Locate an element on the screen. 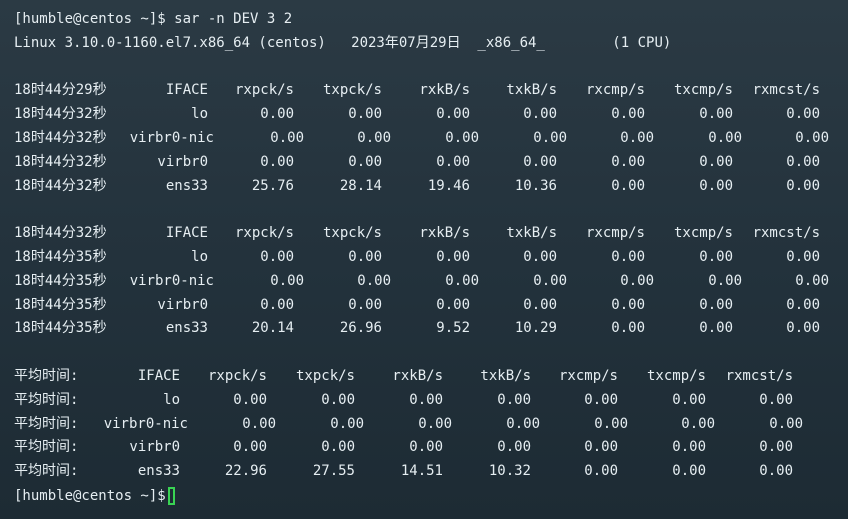 The height and width of the screenshot is (519, 848). value-cell: 26.96 is located at coordinates (360, 328).